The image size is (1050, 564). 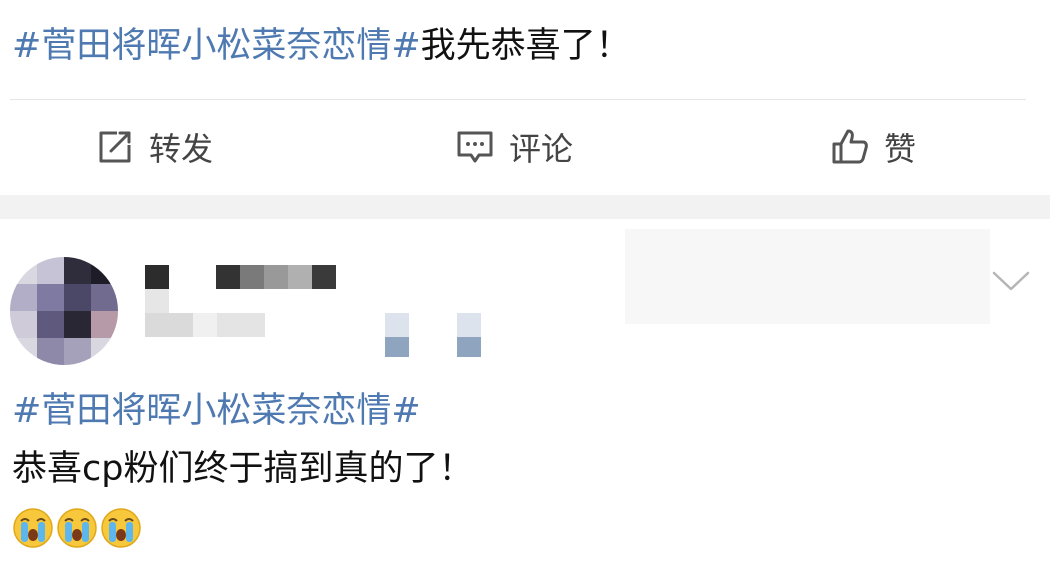 I want to click on comment-text: 恭喜cp粉们终于搞到真的了！, so click(x=243, y=469).